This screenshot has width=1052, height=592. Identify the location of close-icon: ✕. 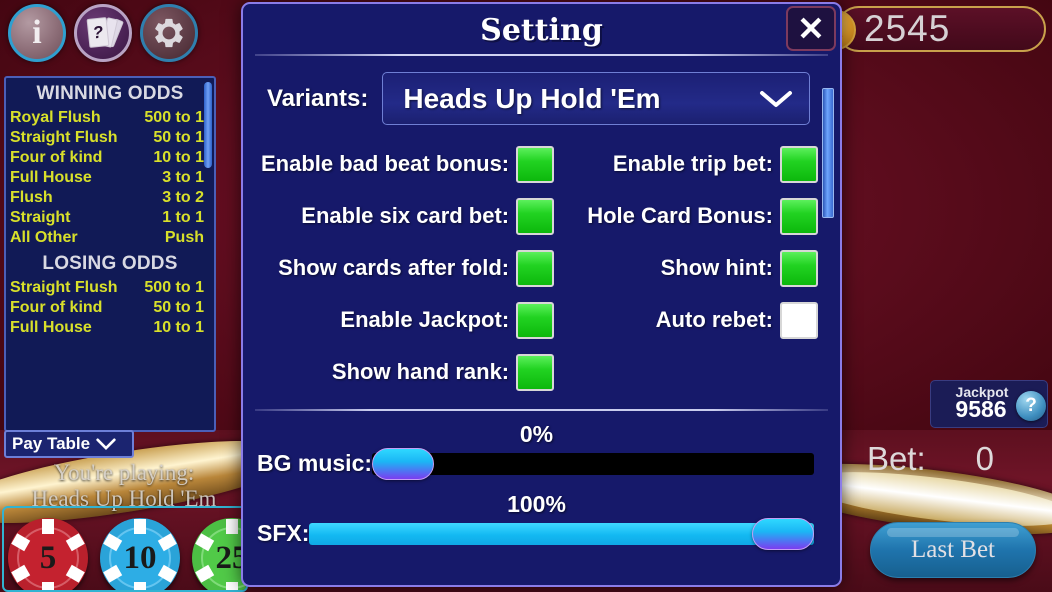
(811, 28).